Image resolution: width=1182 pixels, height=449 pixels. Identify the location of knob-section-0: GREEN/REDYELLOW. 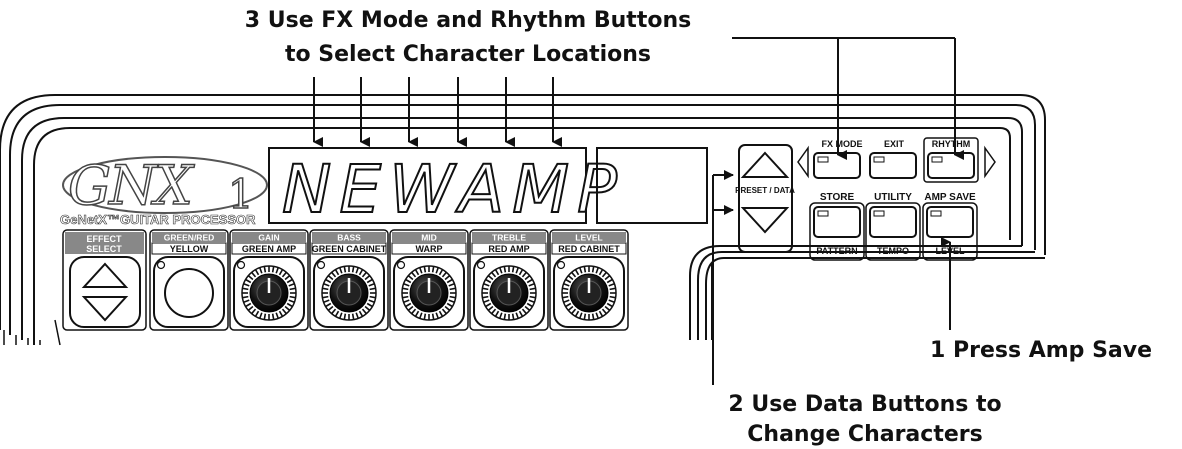
(189, 280).